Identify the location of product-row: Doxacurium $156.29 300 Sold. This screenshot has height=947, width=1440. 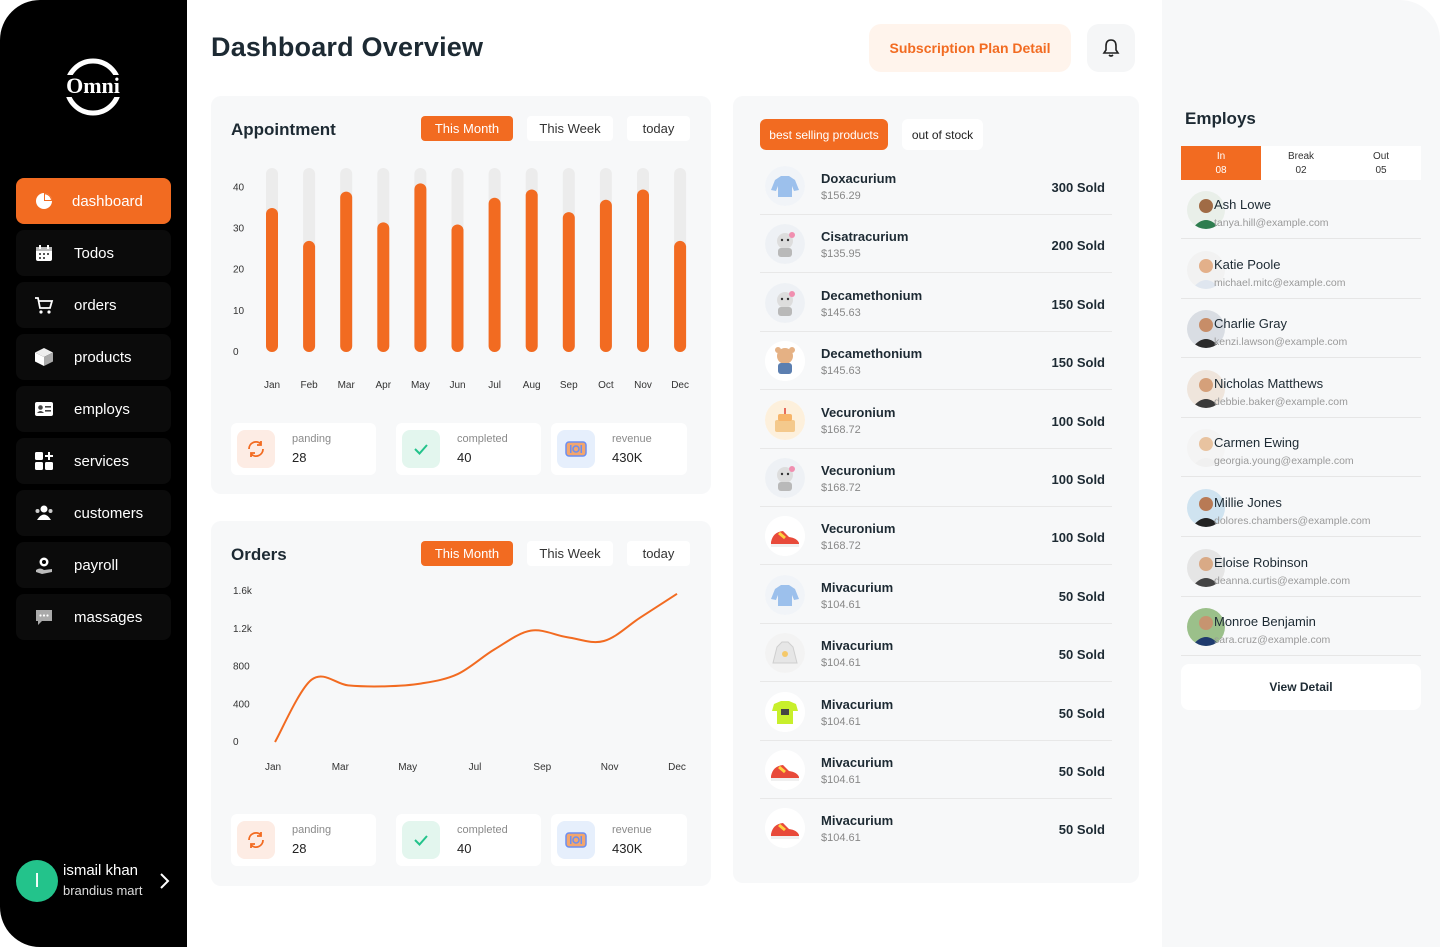
(936, 186).